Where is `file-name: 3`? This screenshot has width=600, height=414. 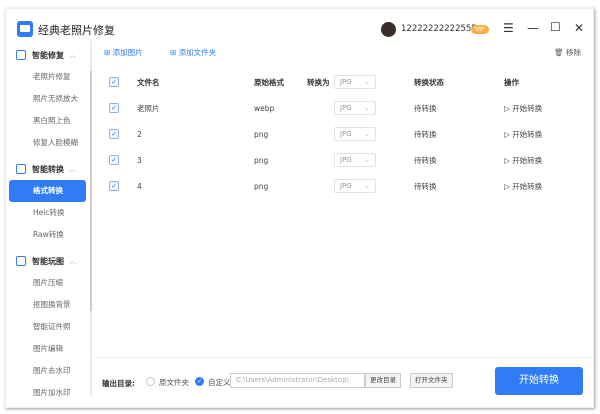
file-name: 3 is located at coordinates (139, 160).